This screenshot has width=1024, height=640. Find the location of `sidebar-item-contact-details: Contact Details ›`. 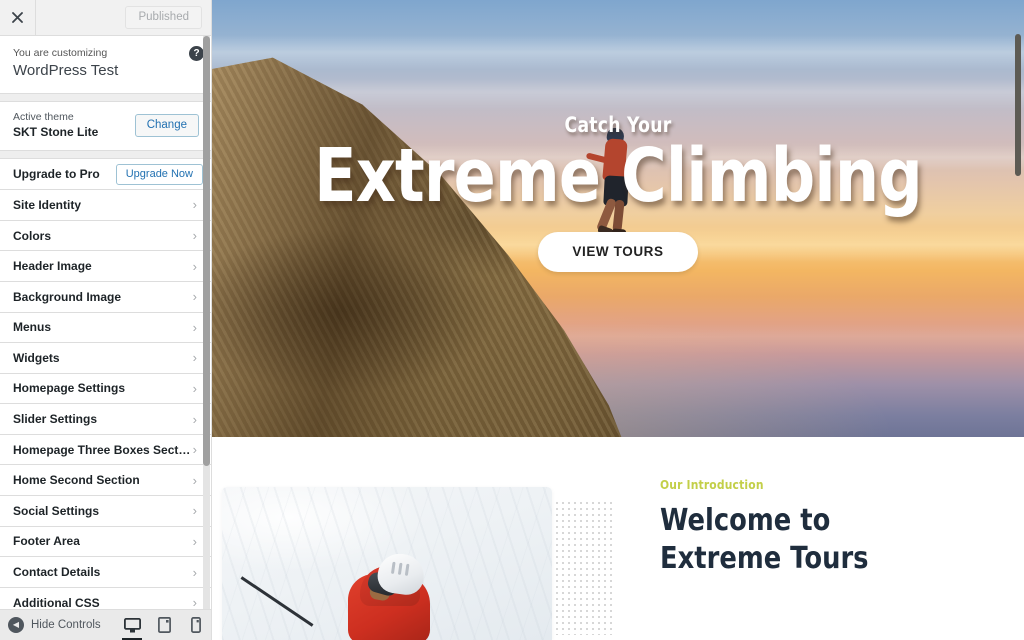

sidebar-item-contact-details: Contact Details › is located at coordinates (105, 572).